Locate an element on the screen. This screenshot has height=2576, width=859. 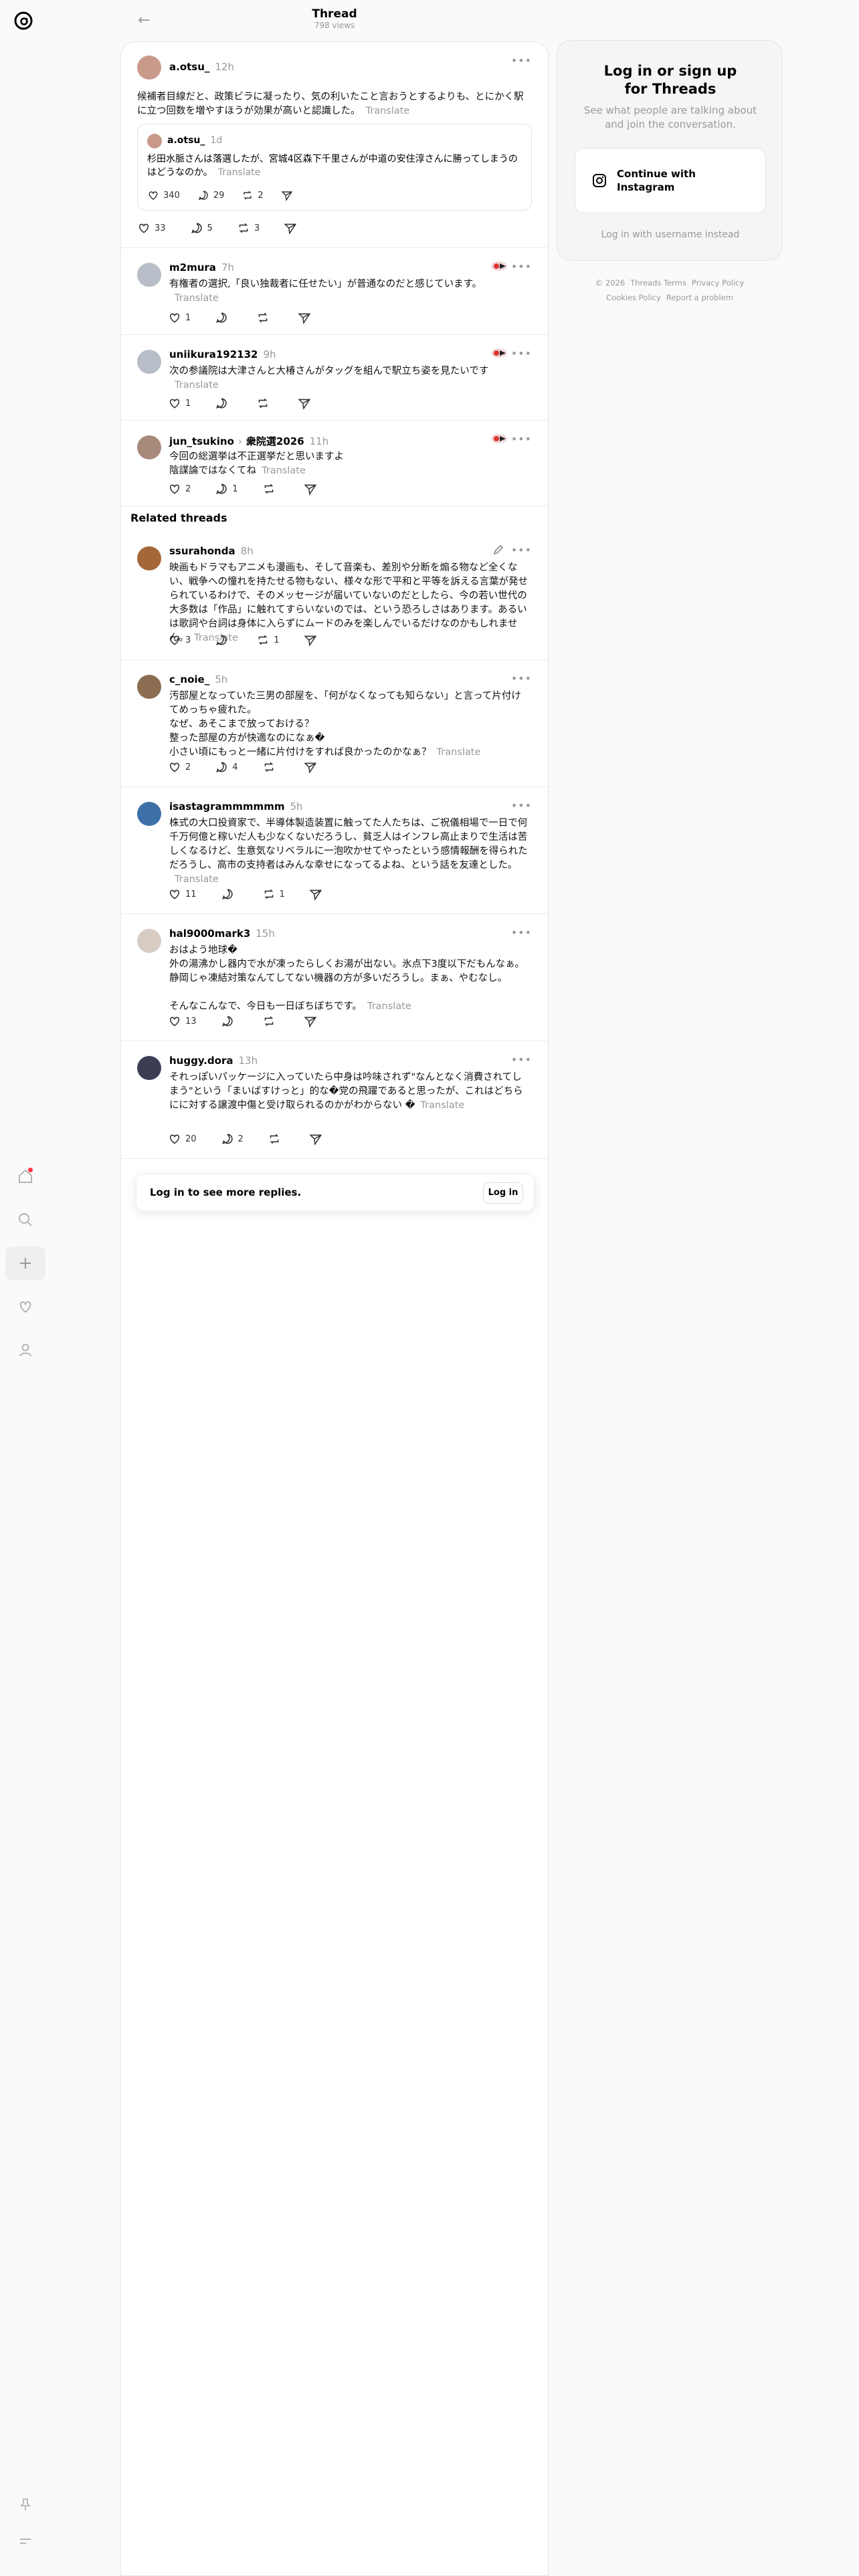
nav-activity is located at coordinates (25, 1306).